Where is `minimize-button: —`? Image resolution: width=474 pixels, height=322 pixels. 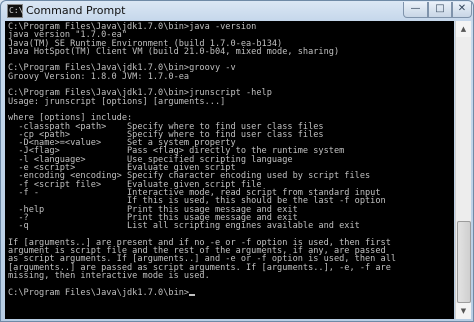 minimize-button: — is located at coordinates (415, 10).